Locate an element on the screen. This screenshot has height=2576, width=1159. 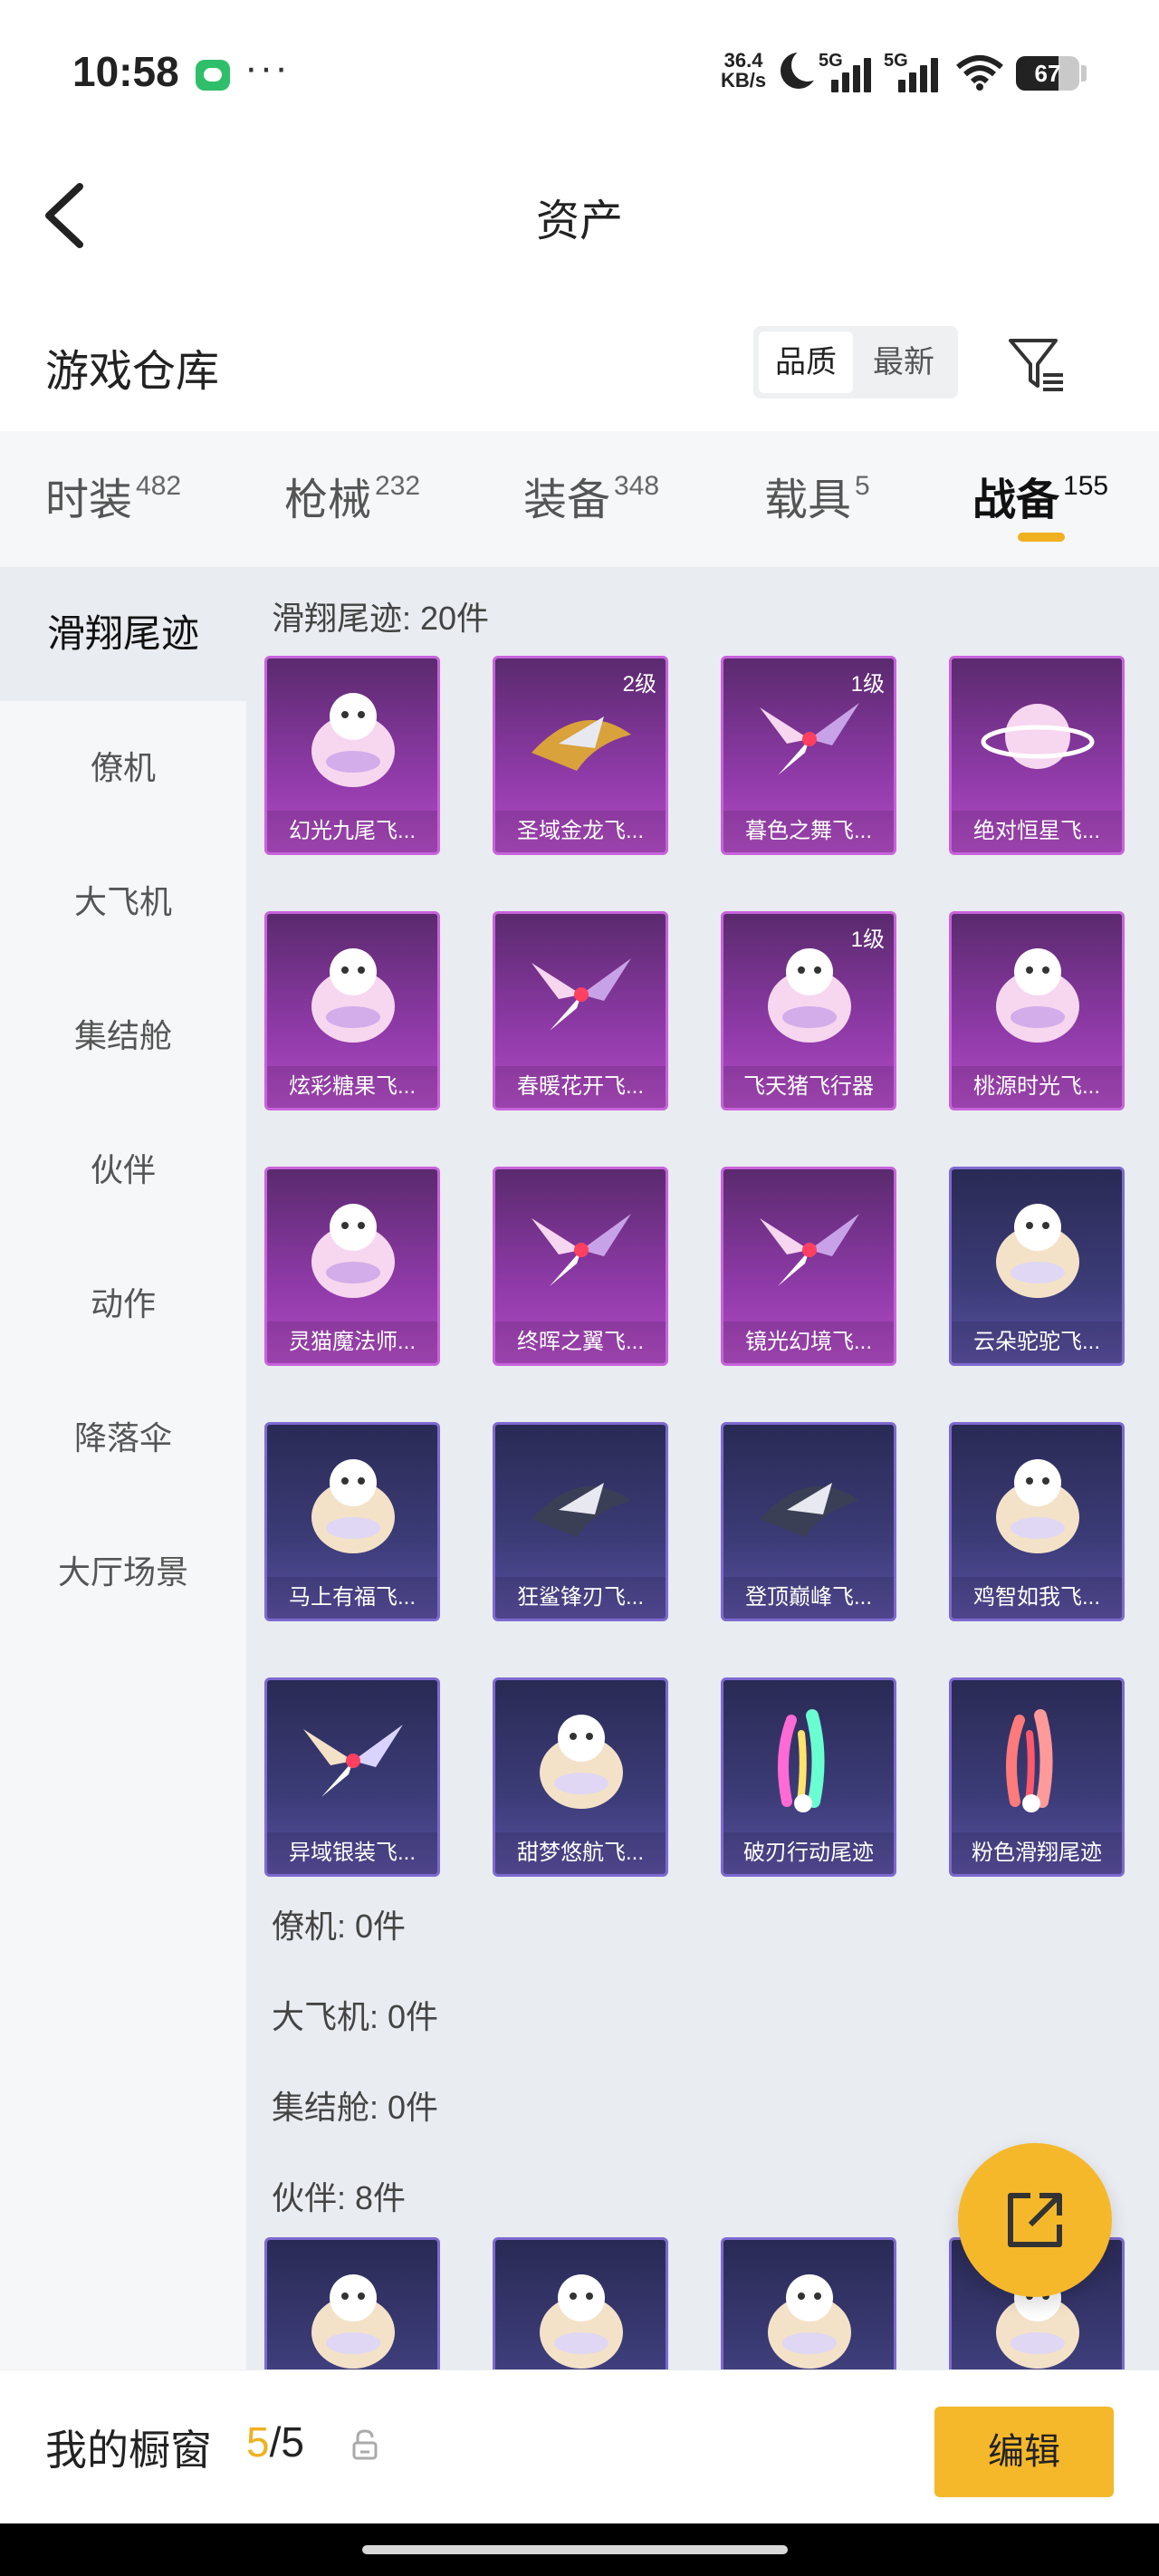
alpaca-icon is located at coordinates (1038, 1251).